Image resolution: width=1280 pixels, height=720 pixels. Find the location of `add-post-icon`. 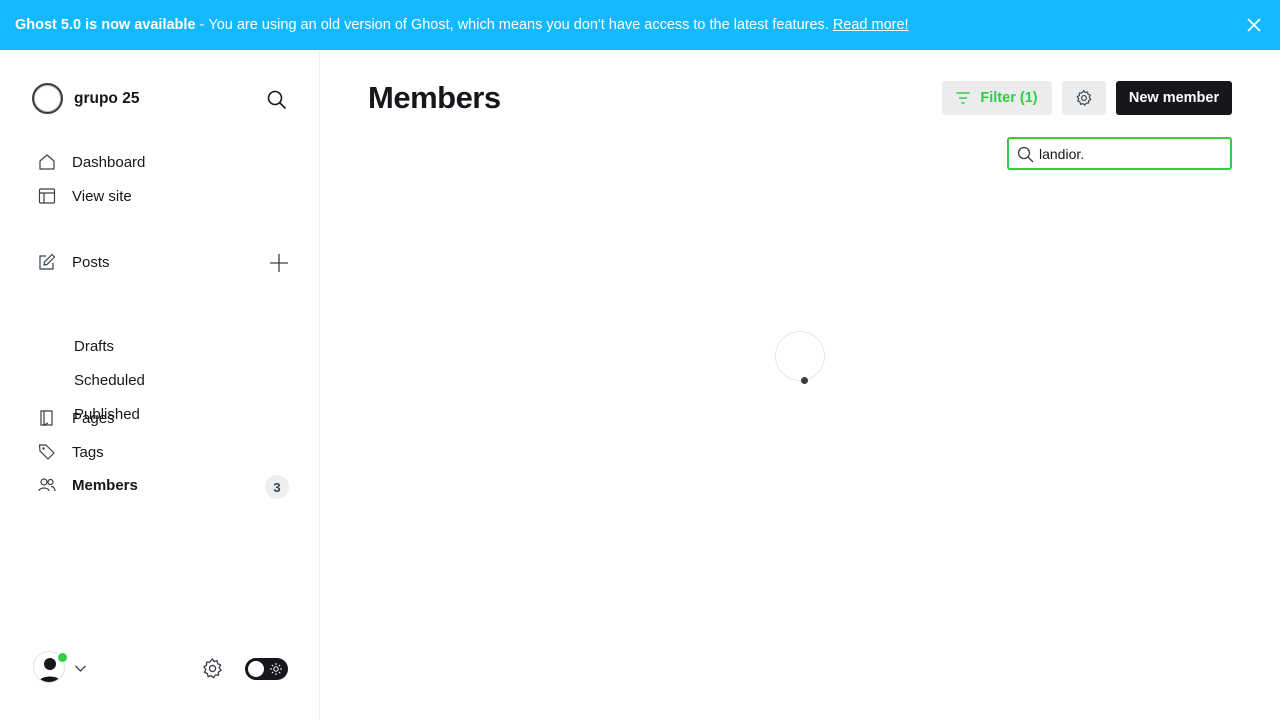

add-post-icon is located at coordinates (279, 263).